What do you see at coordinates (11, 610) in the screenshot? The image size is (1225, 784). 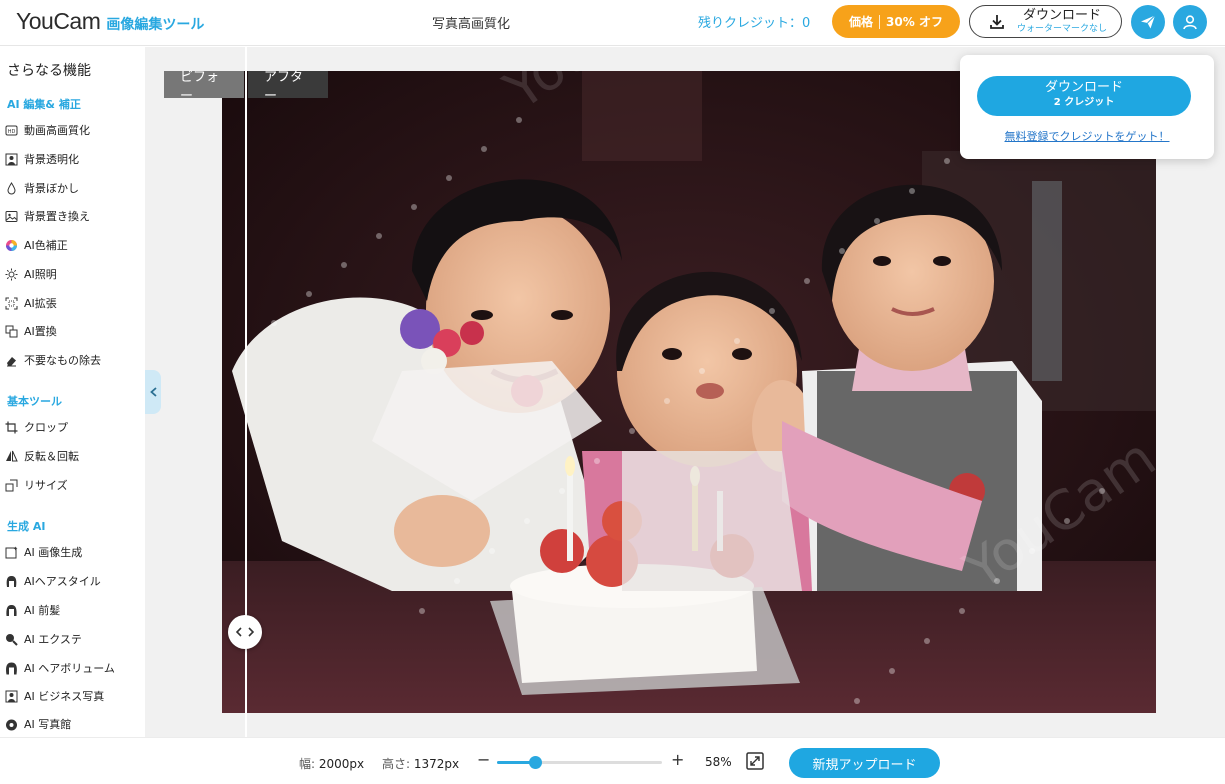 I see `bangs-icon` at bounding box center [11, 610].